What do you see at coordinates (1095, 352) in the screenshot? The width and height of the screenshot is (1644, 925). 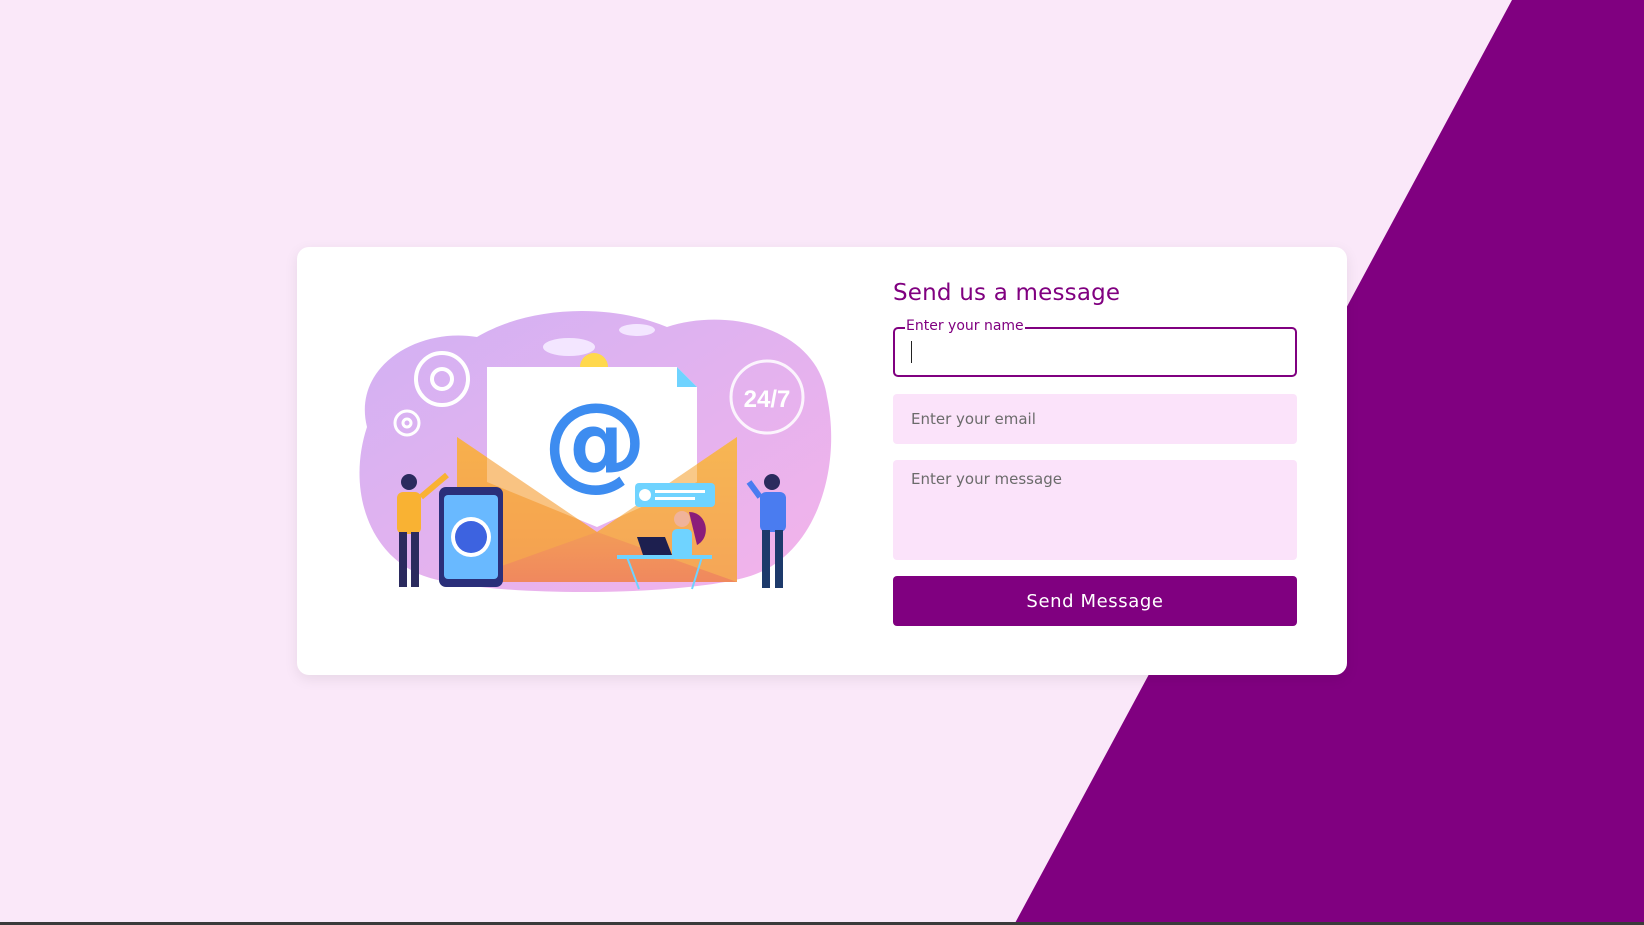 I see `name-input-box` at bounding box center [1095, 352].